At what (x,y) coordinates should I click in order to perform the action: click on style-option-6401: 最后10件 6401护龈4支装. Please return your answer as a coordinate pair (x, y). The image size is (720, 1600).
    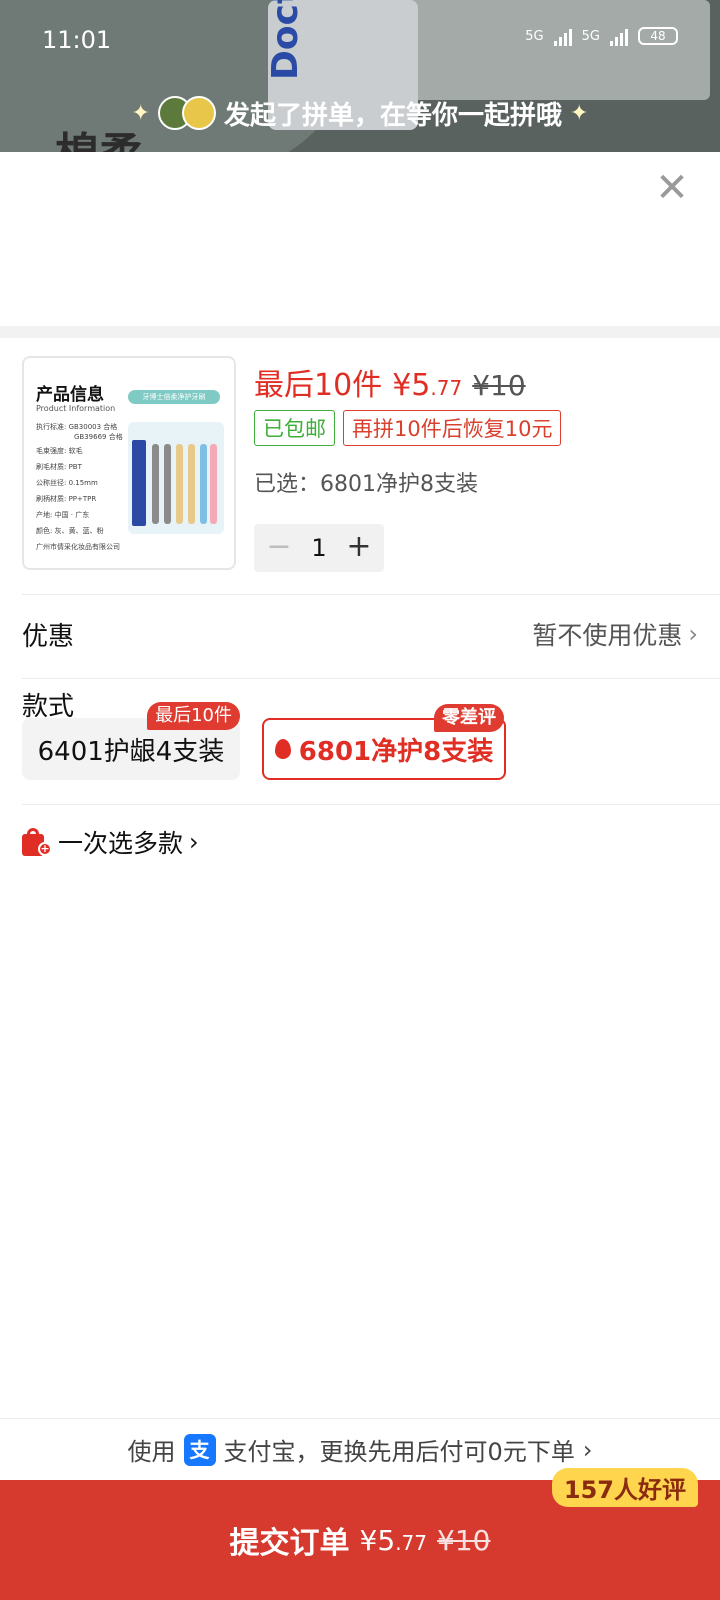
    Looking at the image, I should click on (131, 741).